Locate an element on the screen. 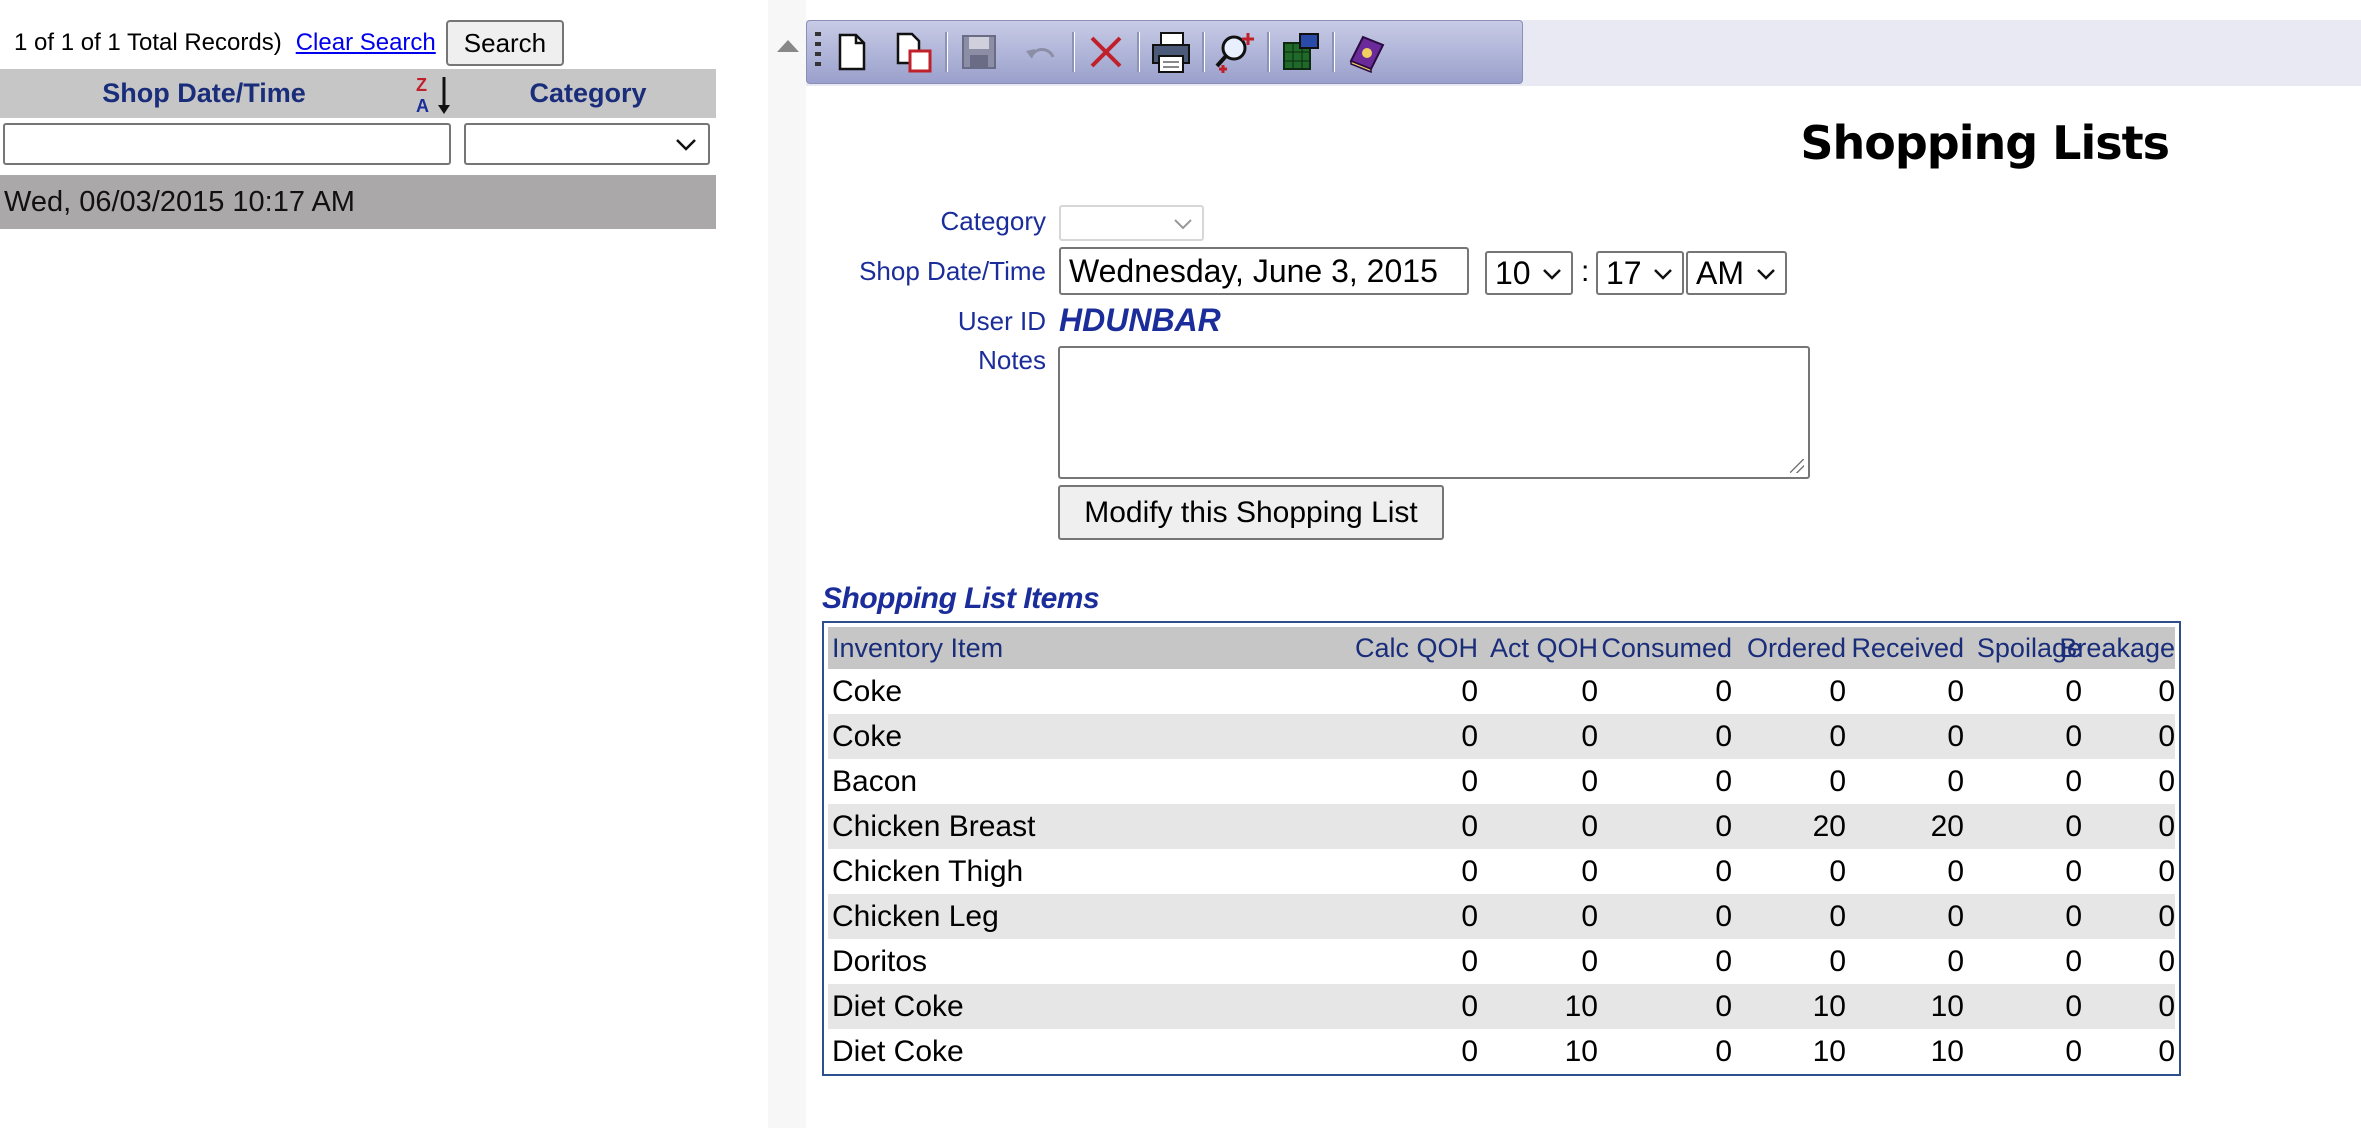 The image size is (2361, 1128). delete-icon is located at coordinates (1106, 52).